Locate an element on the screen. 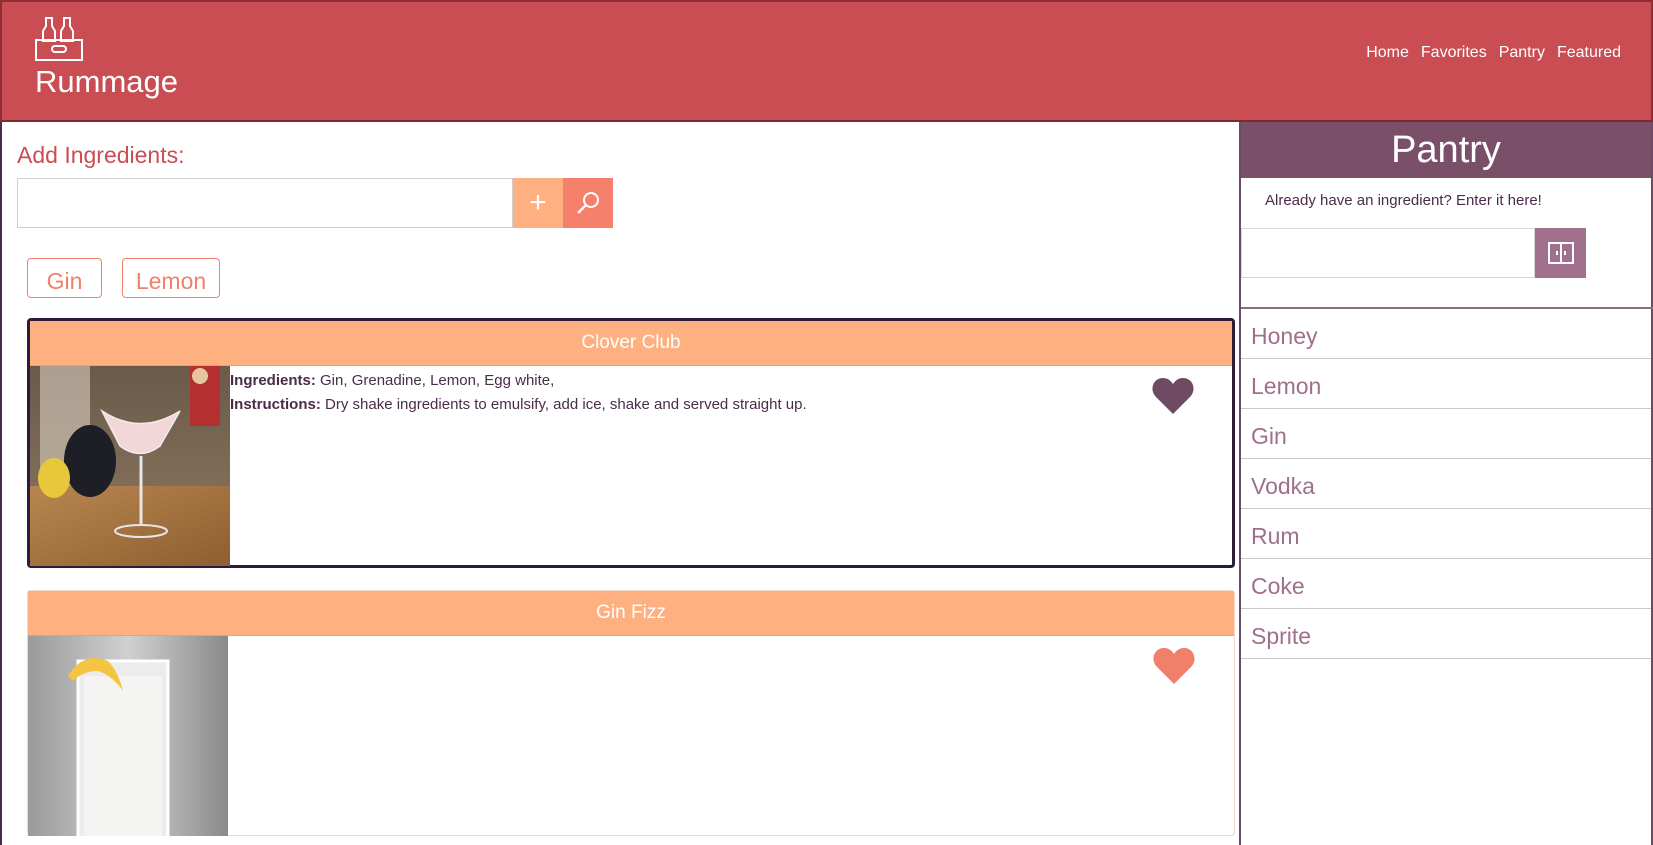 Image resolution: width=1653 pixels, height=845 pixels. ingredient-chip-gin: Gin is located at coordinates (64, 278).